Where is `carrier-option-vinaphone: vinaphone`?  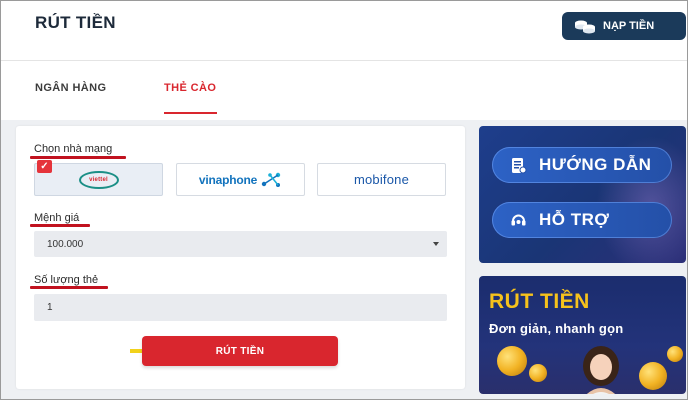 carrier-option-vinaphone: vinaphone is located at coordinates (240, 179).